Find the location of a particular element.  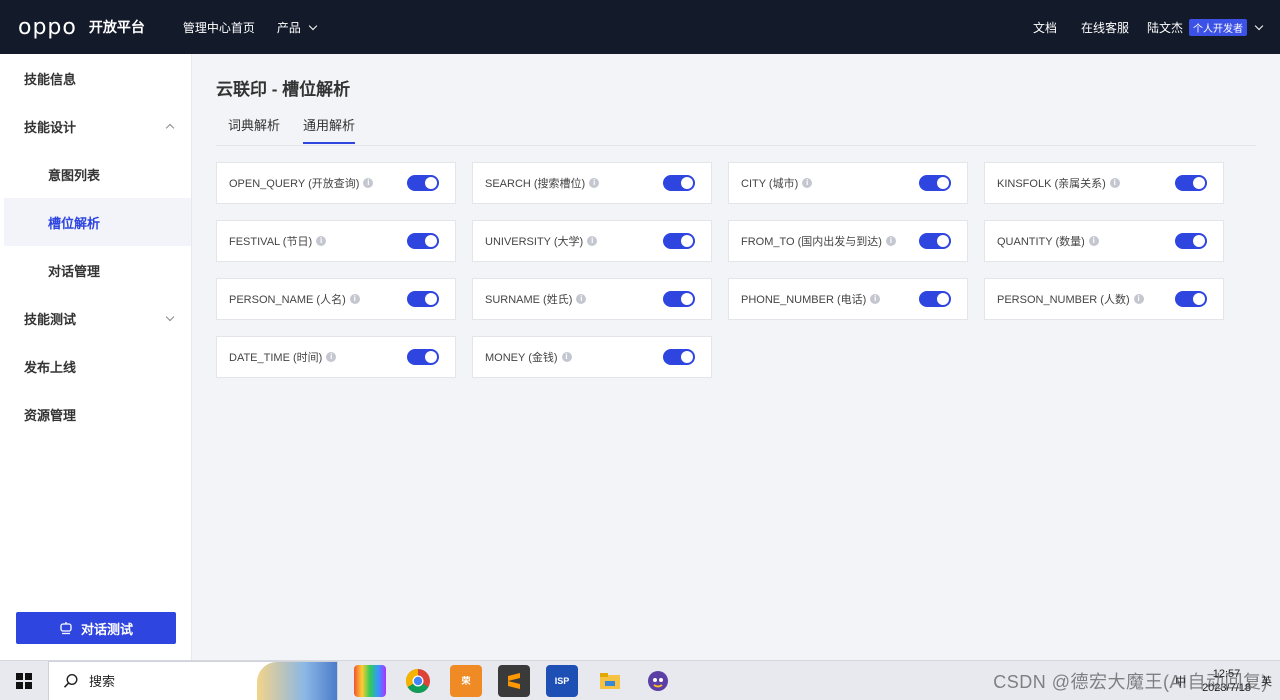

dialog-test-button: 对话测试 is located at coordinates (96, 628).